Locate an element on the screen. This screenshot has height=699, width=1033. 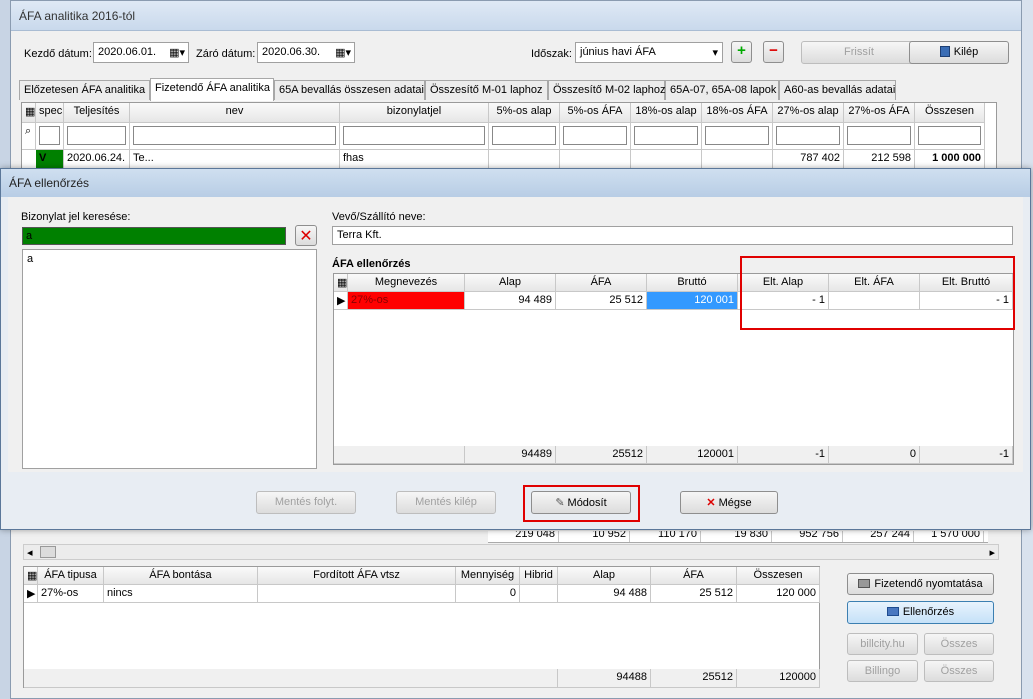
tab-a60: A60-as bevallás adatai is located at coordinates (837, 90).